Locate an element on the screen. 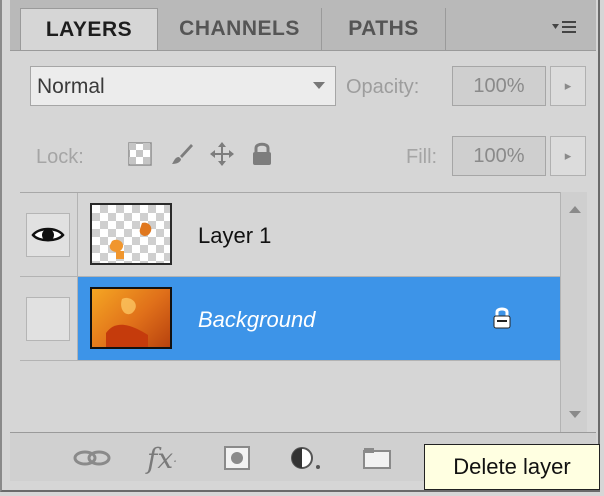  scroll-down-icon is located at coordinates (575, 414).